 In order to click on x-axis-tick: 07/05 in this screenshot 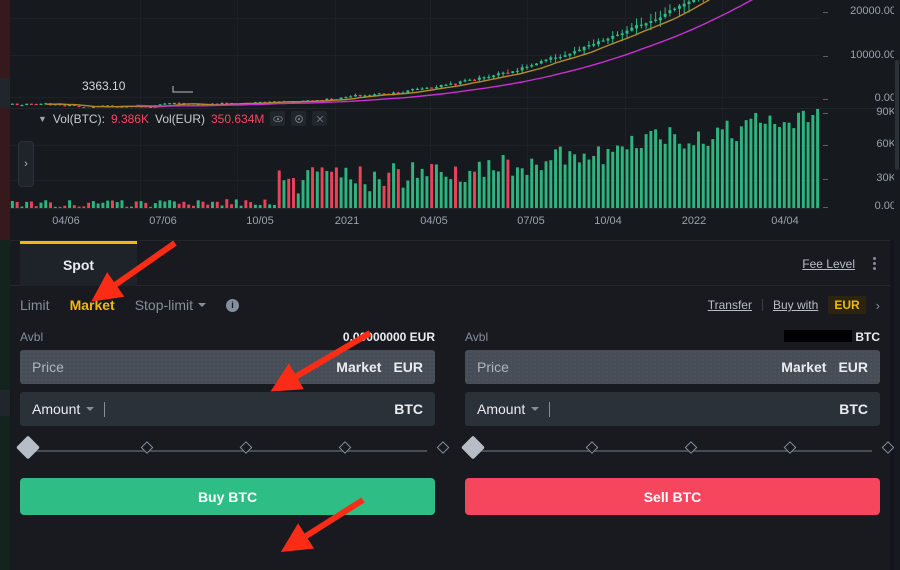, I will do `click(531, 221)`.